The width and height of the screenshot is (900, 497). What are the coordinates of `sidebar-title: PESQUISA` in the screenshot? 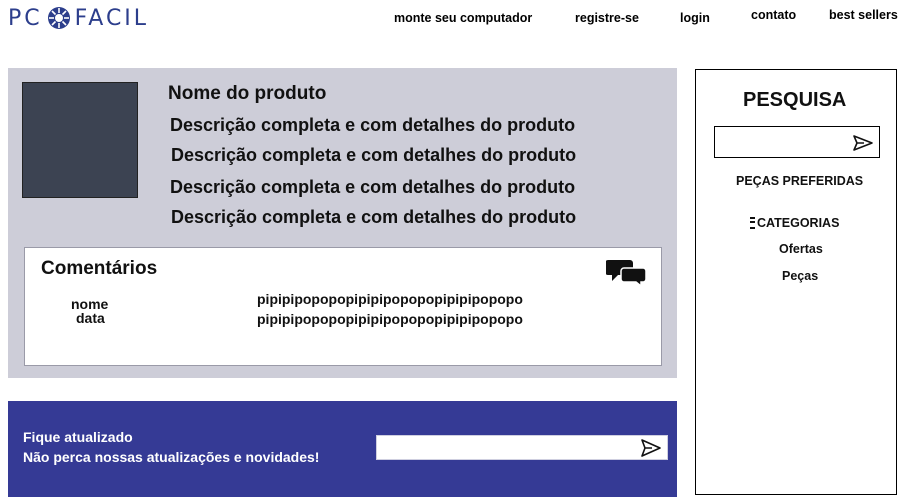 It's located at (795, 100).